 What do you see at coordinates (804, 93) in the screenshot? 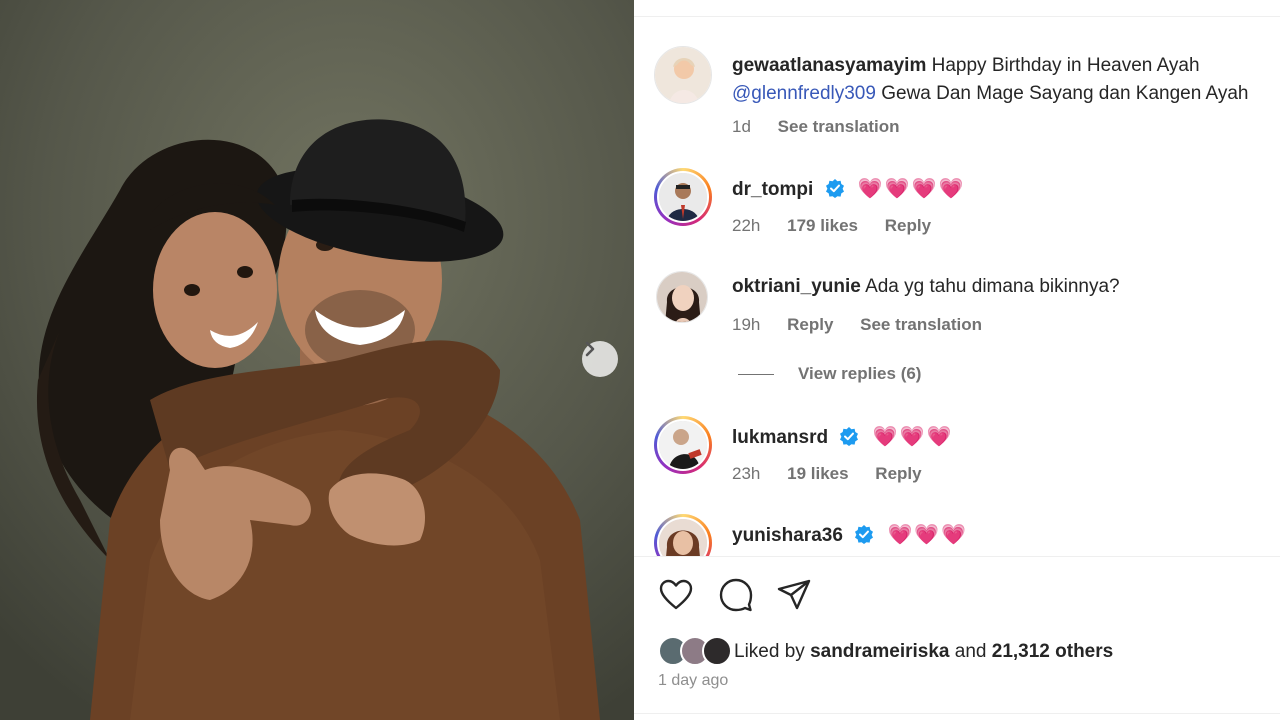
I see `caption-mention: @glennfredly309` at bounding box center [804, 93].